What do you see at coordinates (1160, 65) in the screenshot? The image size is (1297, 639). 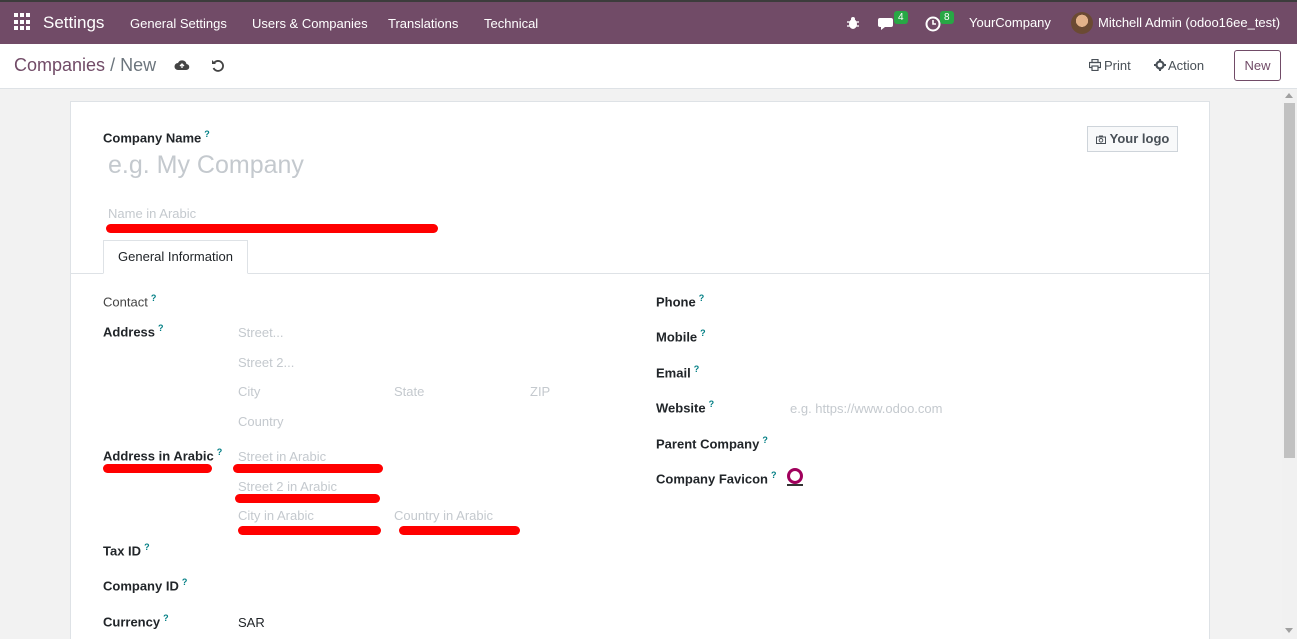 I see `gear-icon` at bounding box center [1160, 65].